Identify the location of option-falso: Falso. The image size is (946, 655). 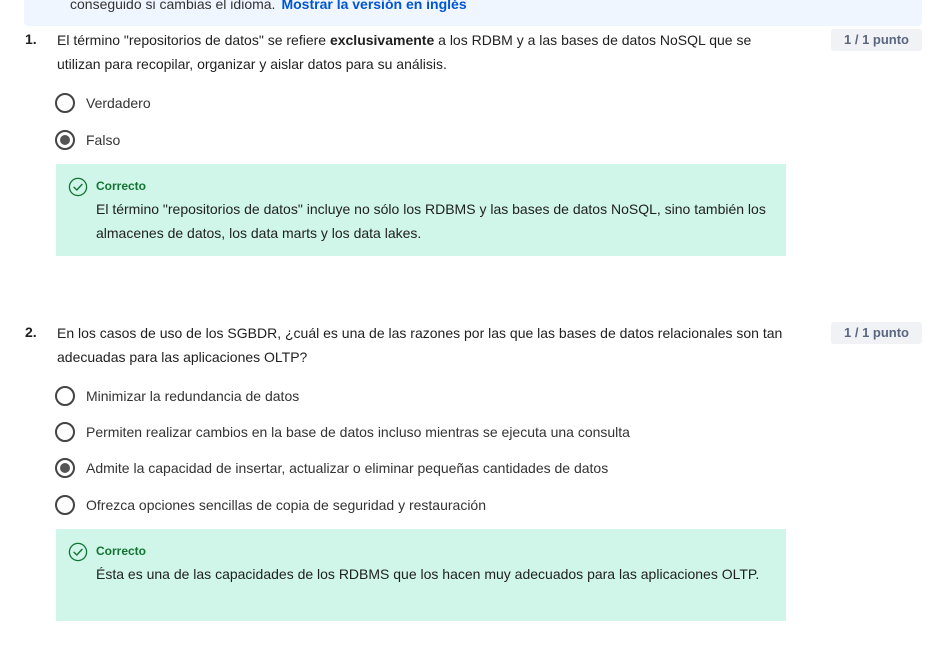
(87, 140).